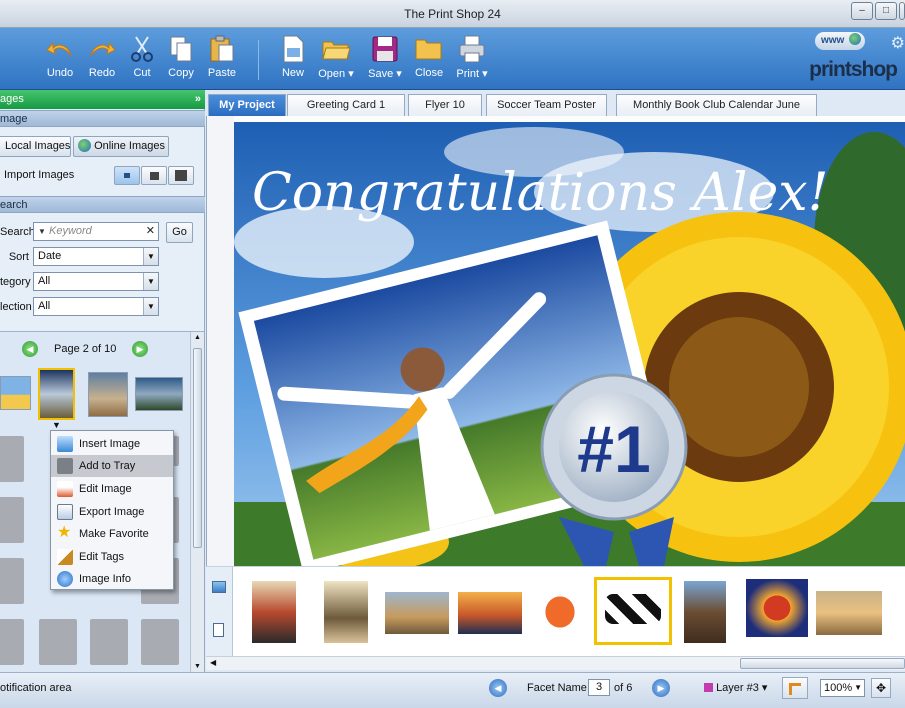  Describe the element at coordinates (112, 489) in the screenshot. I see `menu-item-edit-image: Edit Image` at that location.